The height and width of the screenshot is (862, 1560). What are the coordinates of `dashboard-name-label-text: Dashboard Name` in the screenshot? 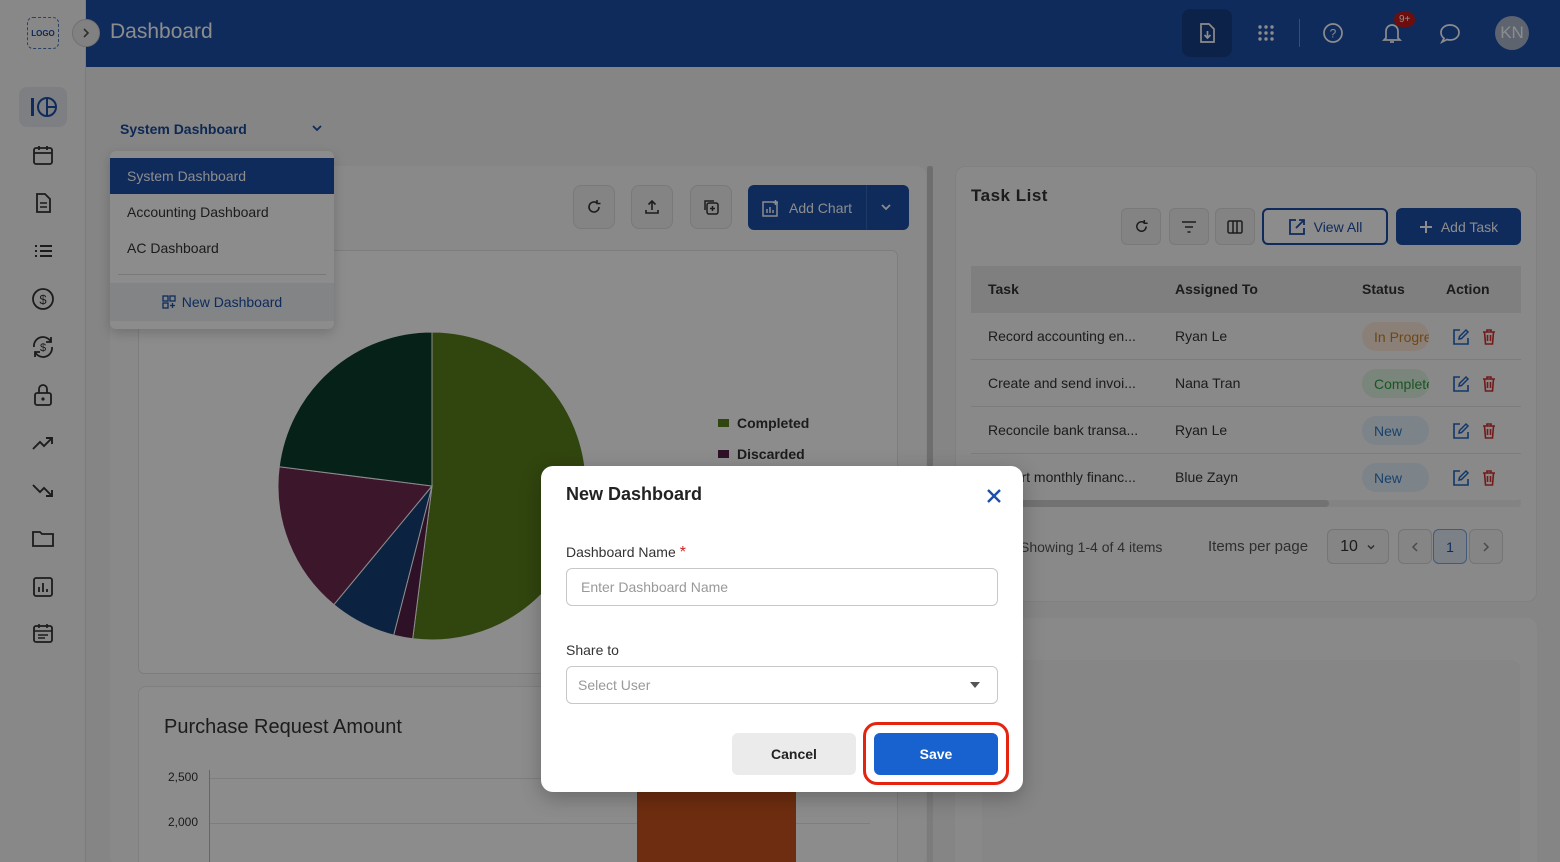 It's located at (621, 552).